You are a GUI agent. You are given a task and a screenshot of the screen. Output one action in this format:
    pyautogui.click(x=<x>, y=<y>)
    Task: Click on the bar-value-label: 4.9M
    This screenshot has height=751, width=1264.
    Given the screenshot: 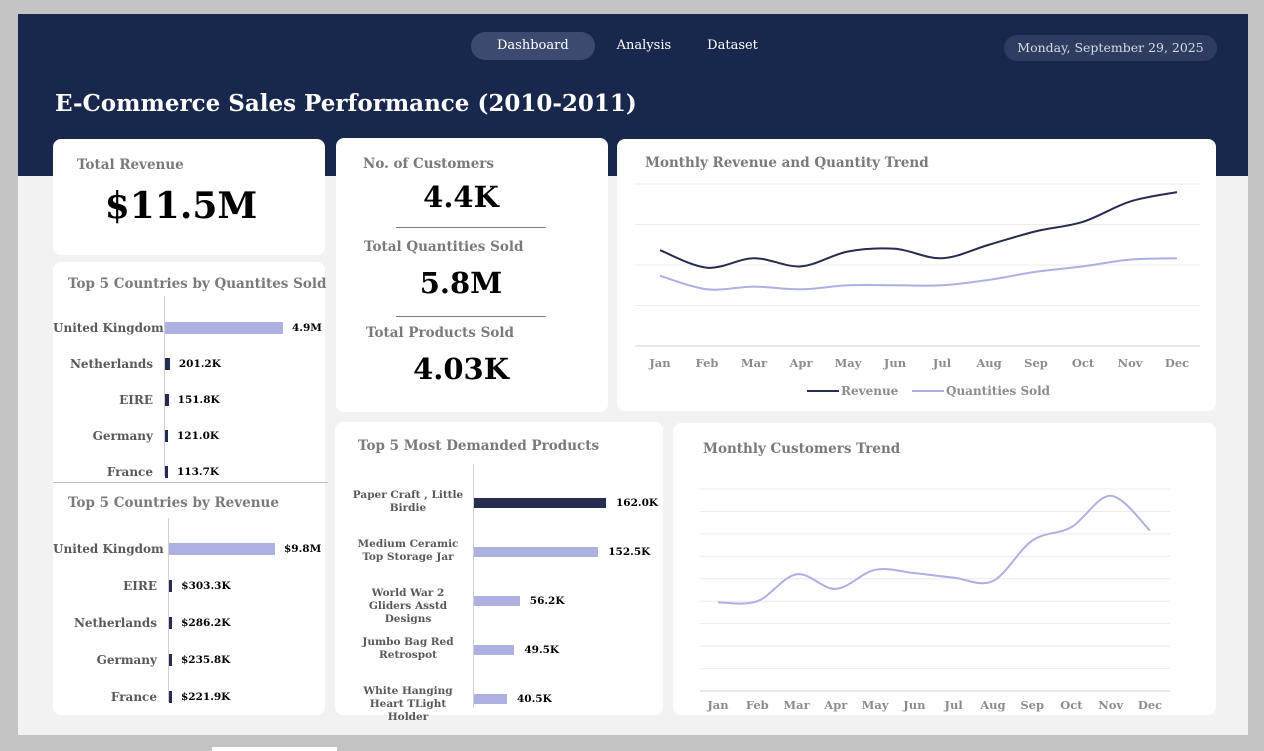 What is the action you would take?
    pyautogui.click(x=307, y=328)
    